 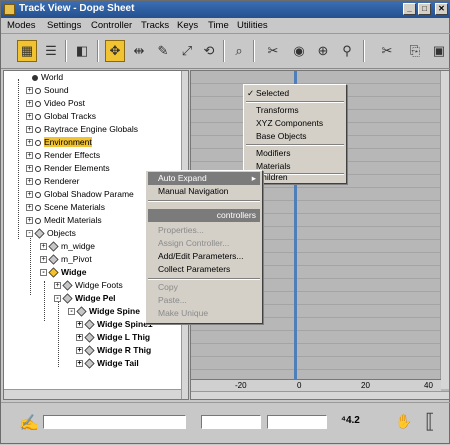 What do you see at coordinates (387, 51) in the screenshot?
I see `cut-time-icon: ✂` at bounding box center [387, 51].